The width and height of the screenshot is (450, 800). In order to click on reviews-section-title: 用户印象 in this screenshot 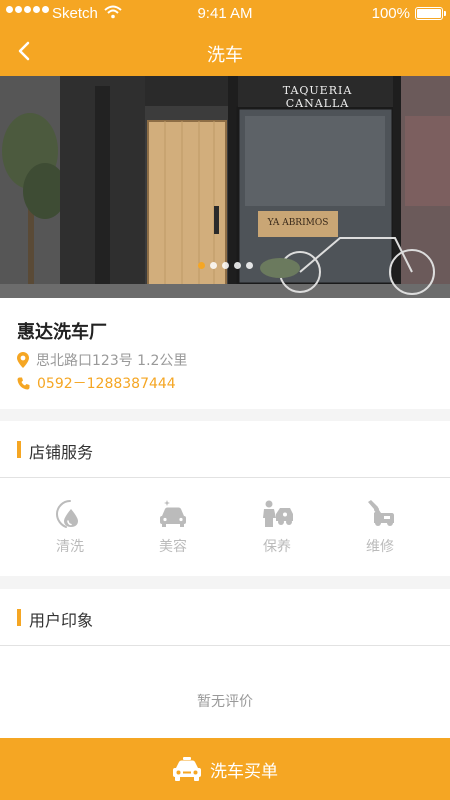, I will do `click(61, 620)`.